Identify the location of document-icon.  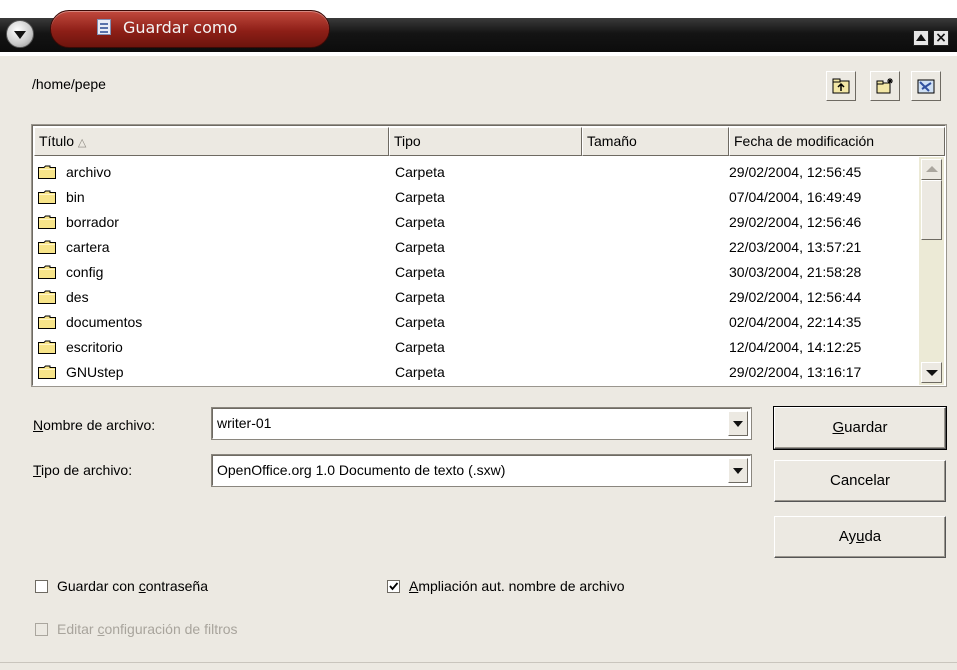
(104, 27).